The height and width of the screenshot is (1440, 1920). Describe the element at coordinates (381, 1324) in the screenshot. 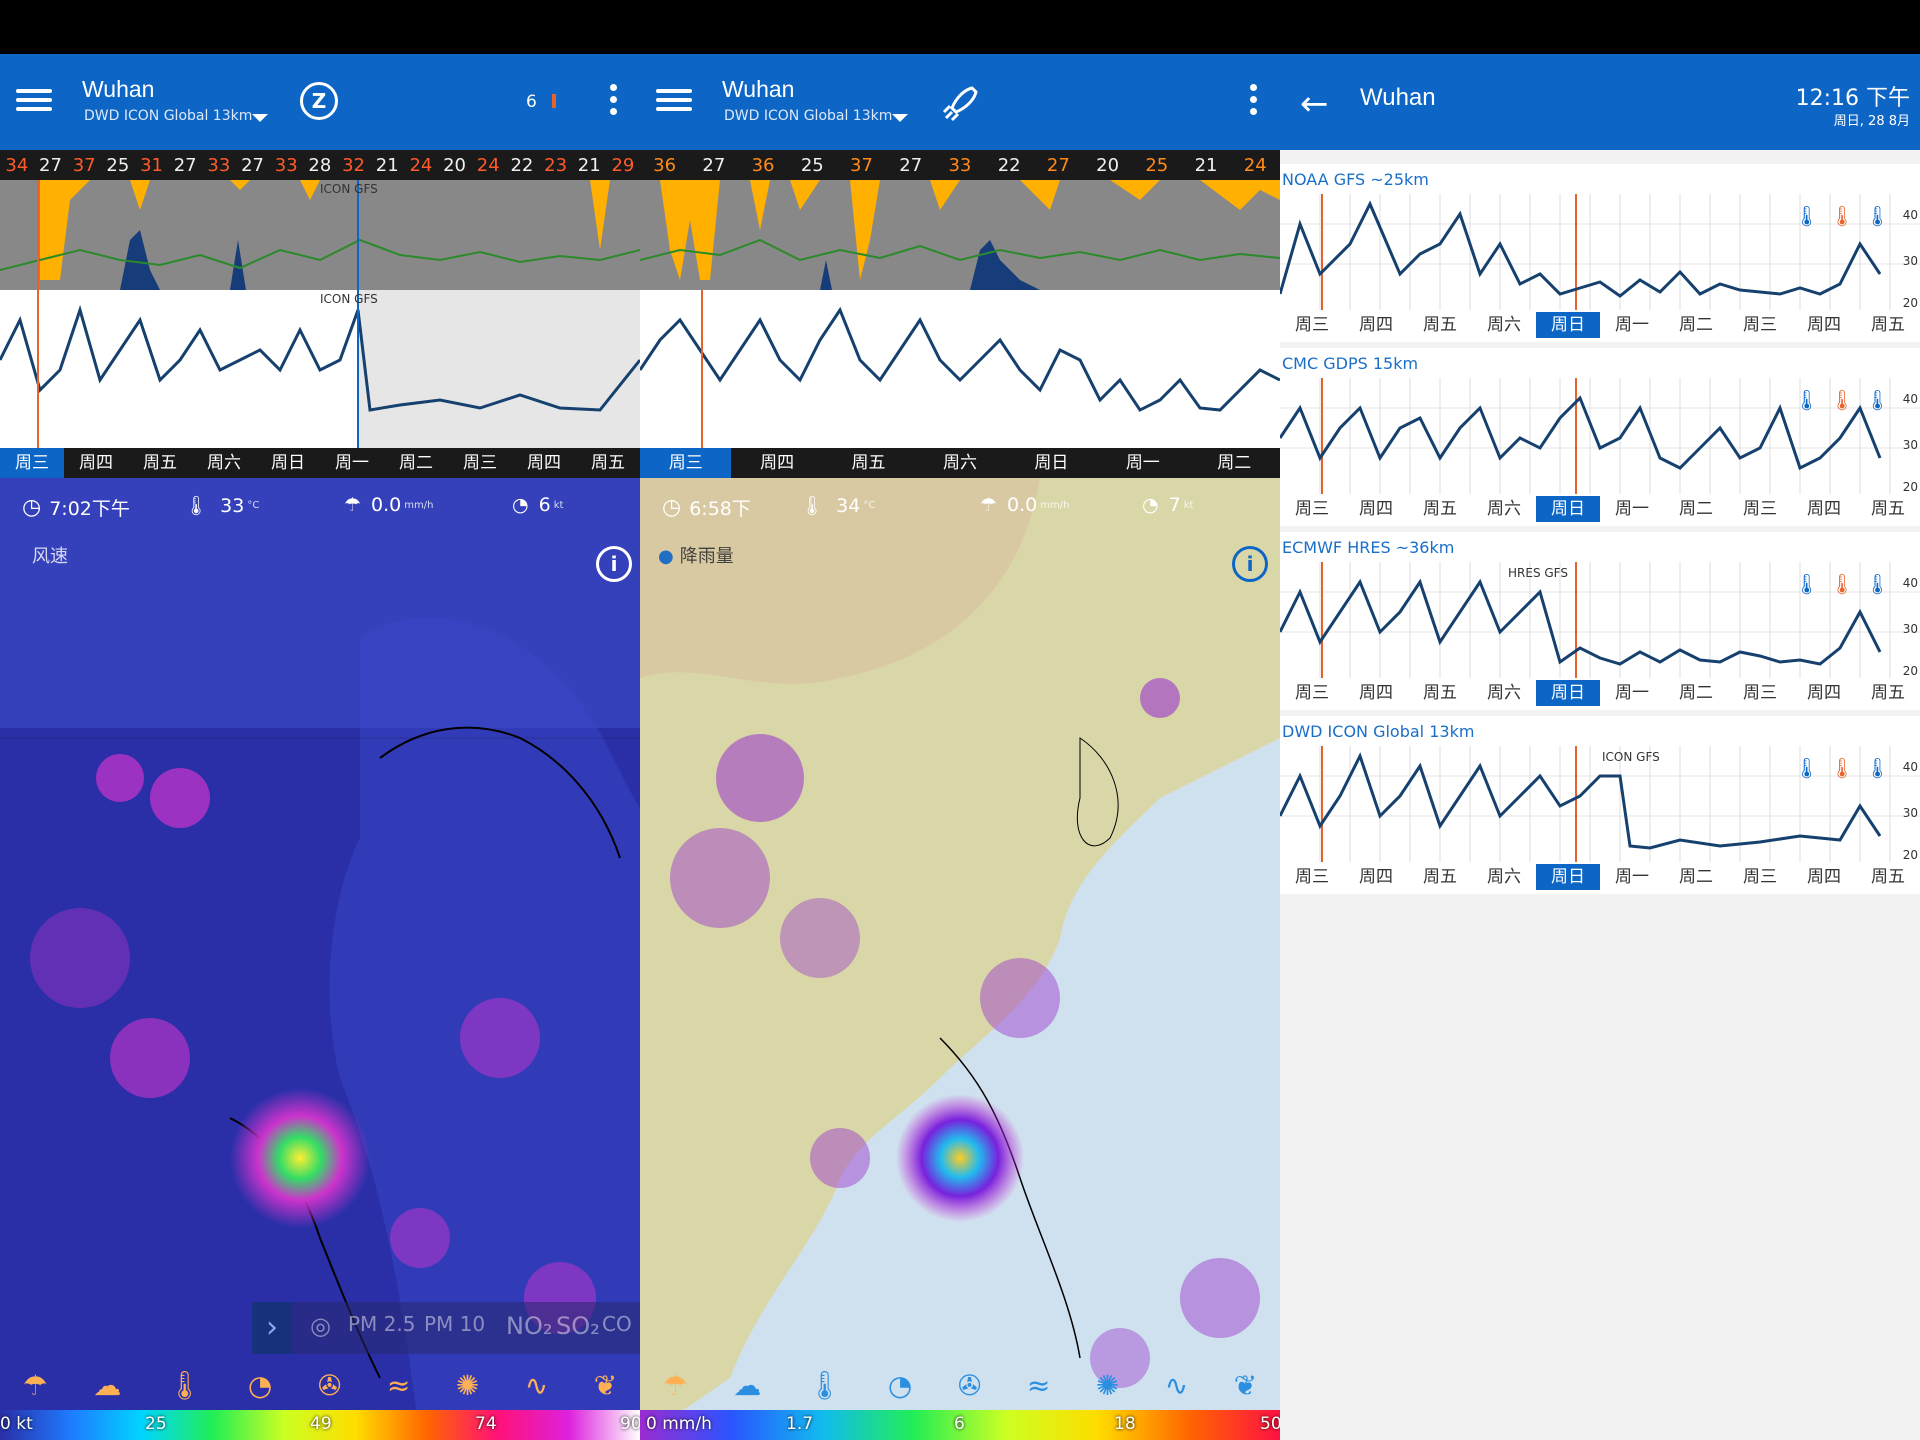

I see `aq-label-pm25: PM 2.5` at that location.